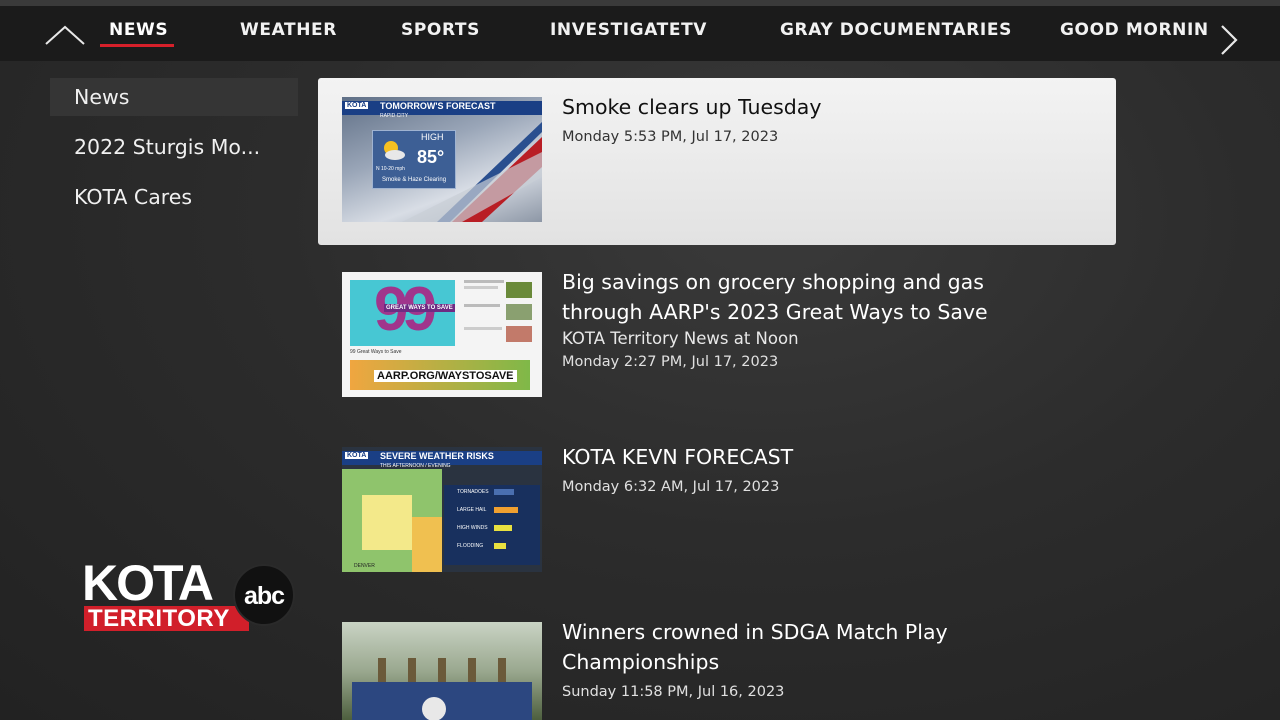 The height and width of the screenshot is (720, 1280). Describe the element at coordinates (288, 30) in the screenshot. I see `nav-tab-weather: WEATHER` at that location.